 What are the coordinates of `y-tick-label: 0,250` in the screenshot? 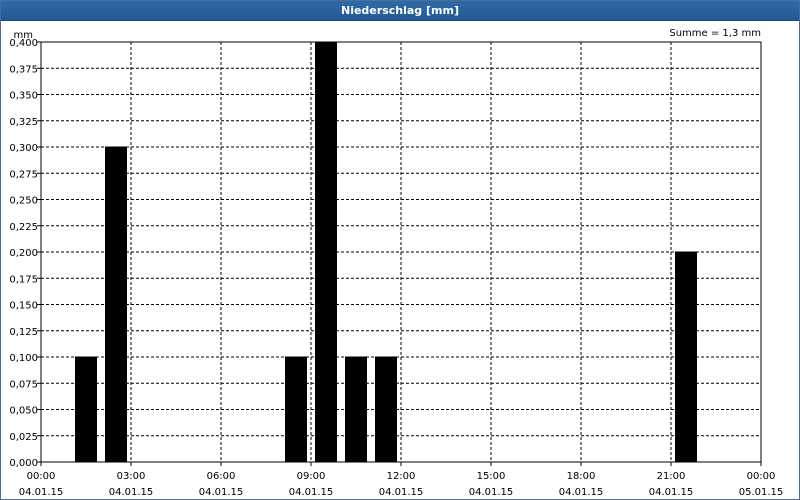 It's located at (23, 201).